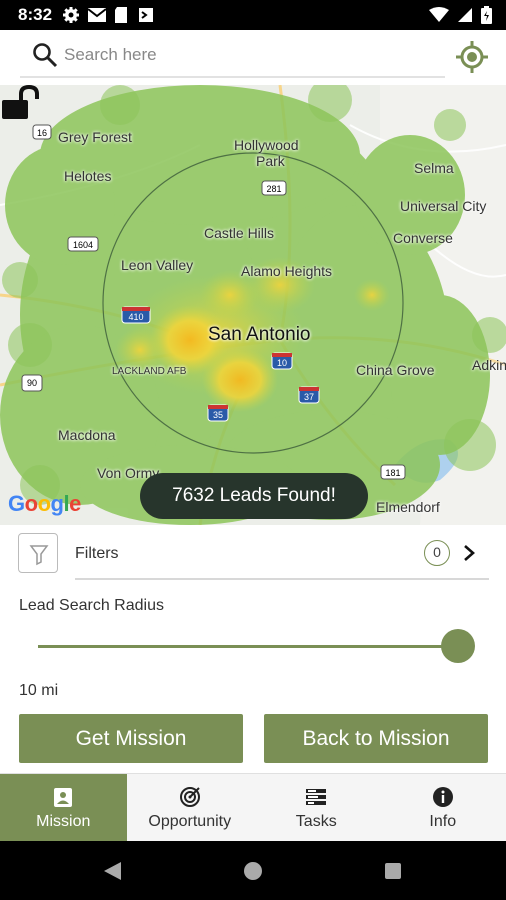 The width and height of the screenshot is (506, 900). Describe the element at coordinates (254, 496) in the screenshot. I see `leads-found-badge: 7632 Leads Found!` at that location.